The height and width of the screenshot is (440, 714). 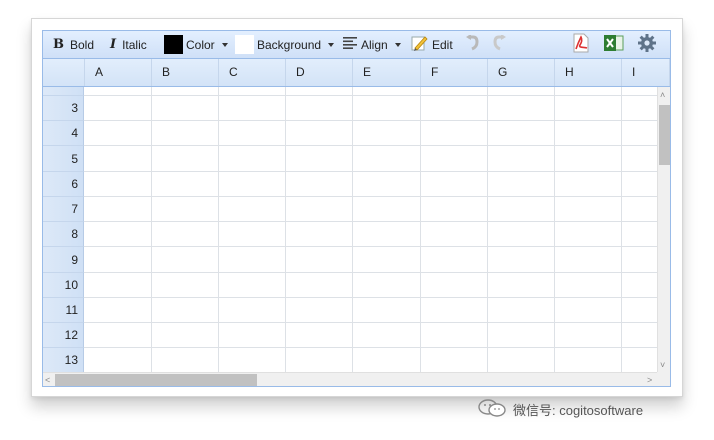 I want to click on horizontal-scroll-thumb, so click(x=156, y=380).